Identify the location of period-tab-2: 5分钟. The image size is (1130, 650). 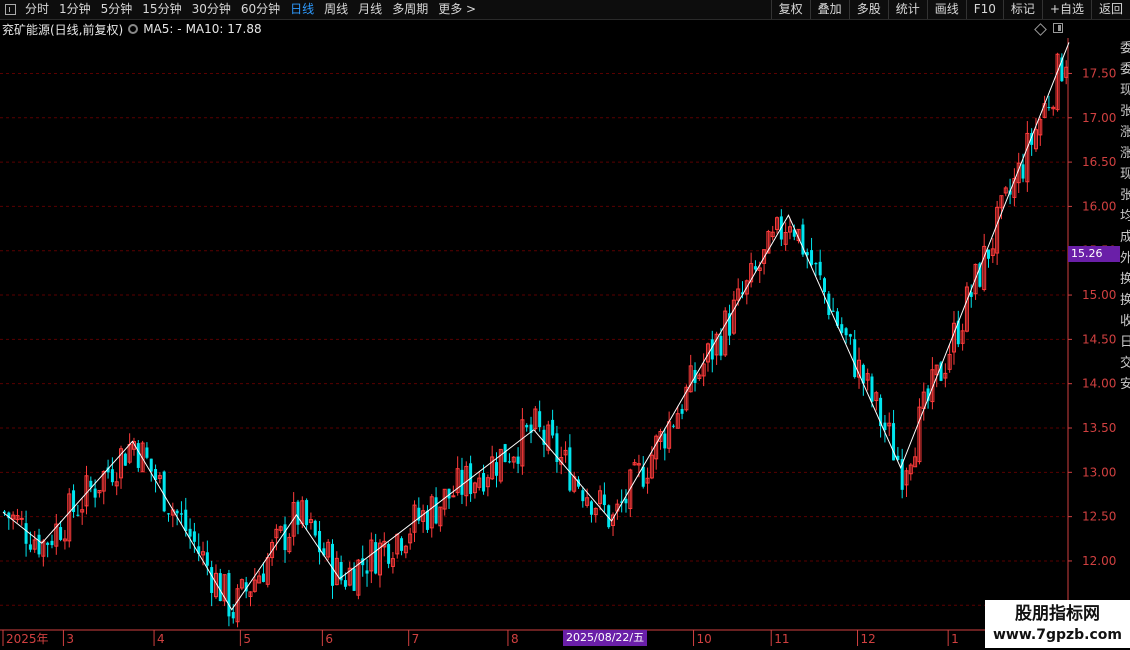
(117, 9).